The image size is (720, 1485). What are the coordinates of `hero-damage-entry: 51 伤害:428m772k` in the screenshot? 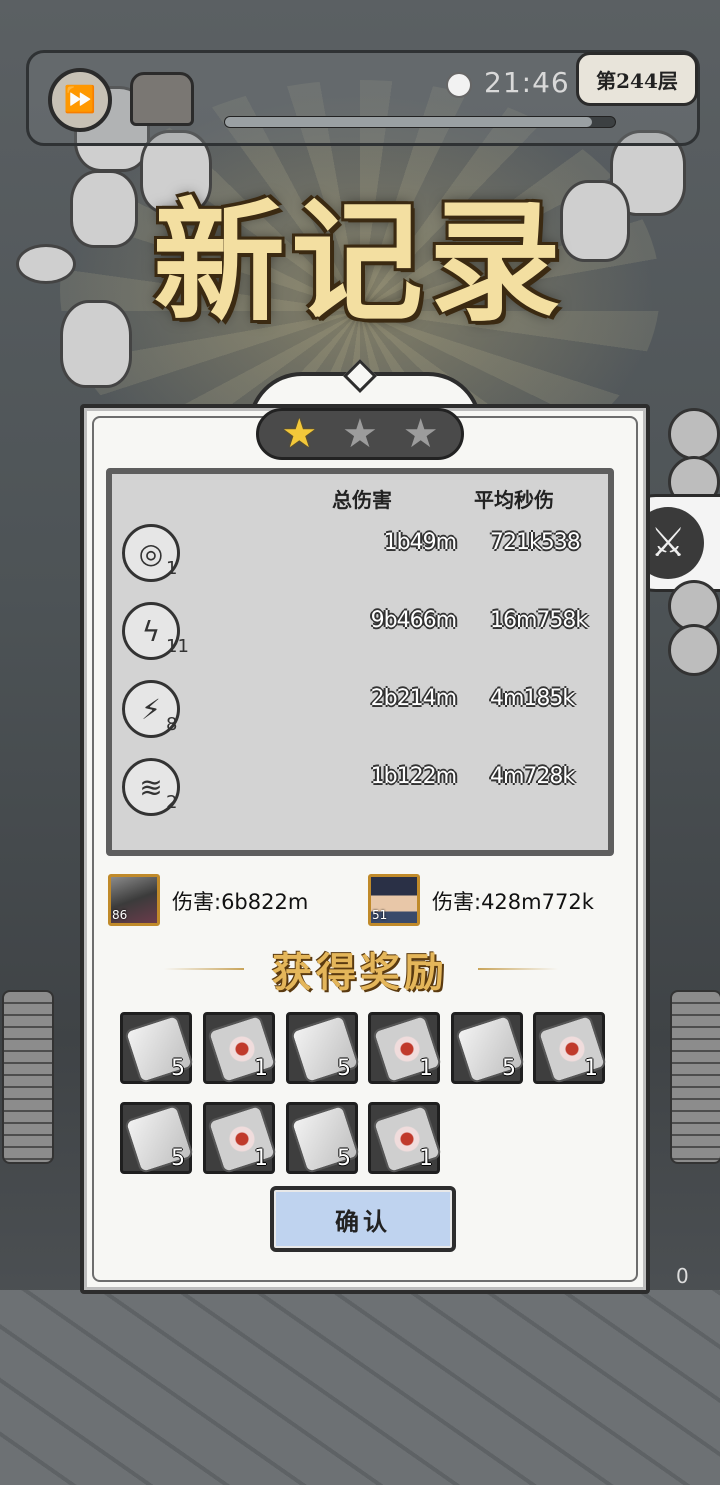 It's located at (493, 902).